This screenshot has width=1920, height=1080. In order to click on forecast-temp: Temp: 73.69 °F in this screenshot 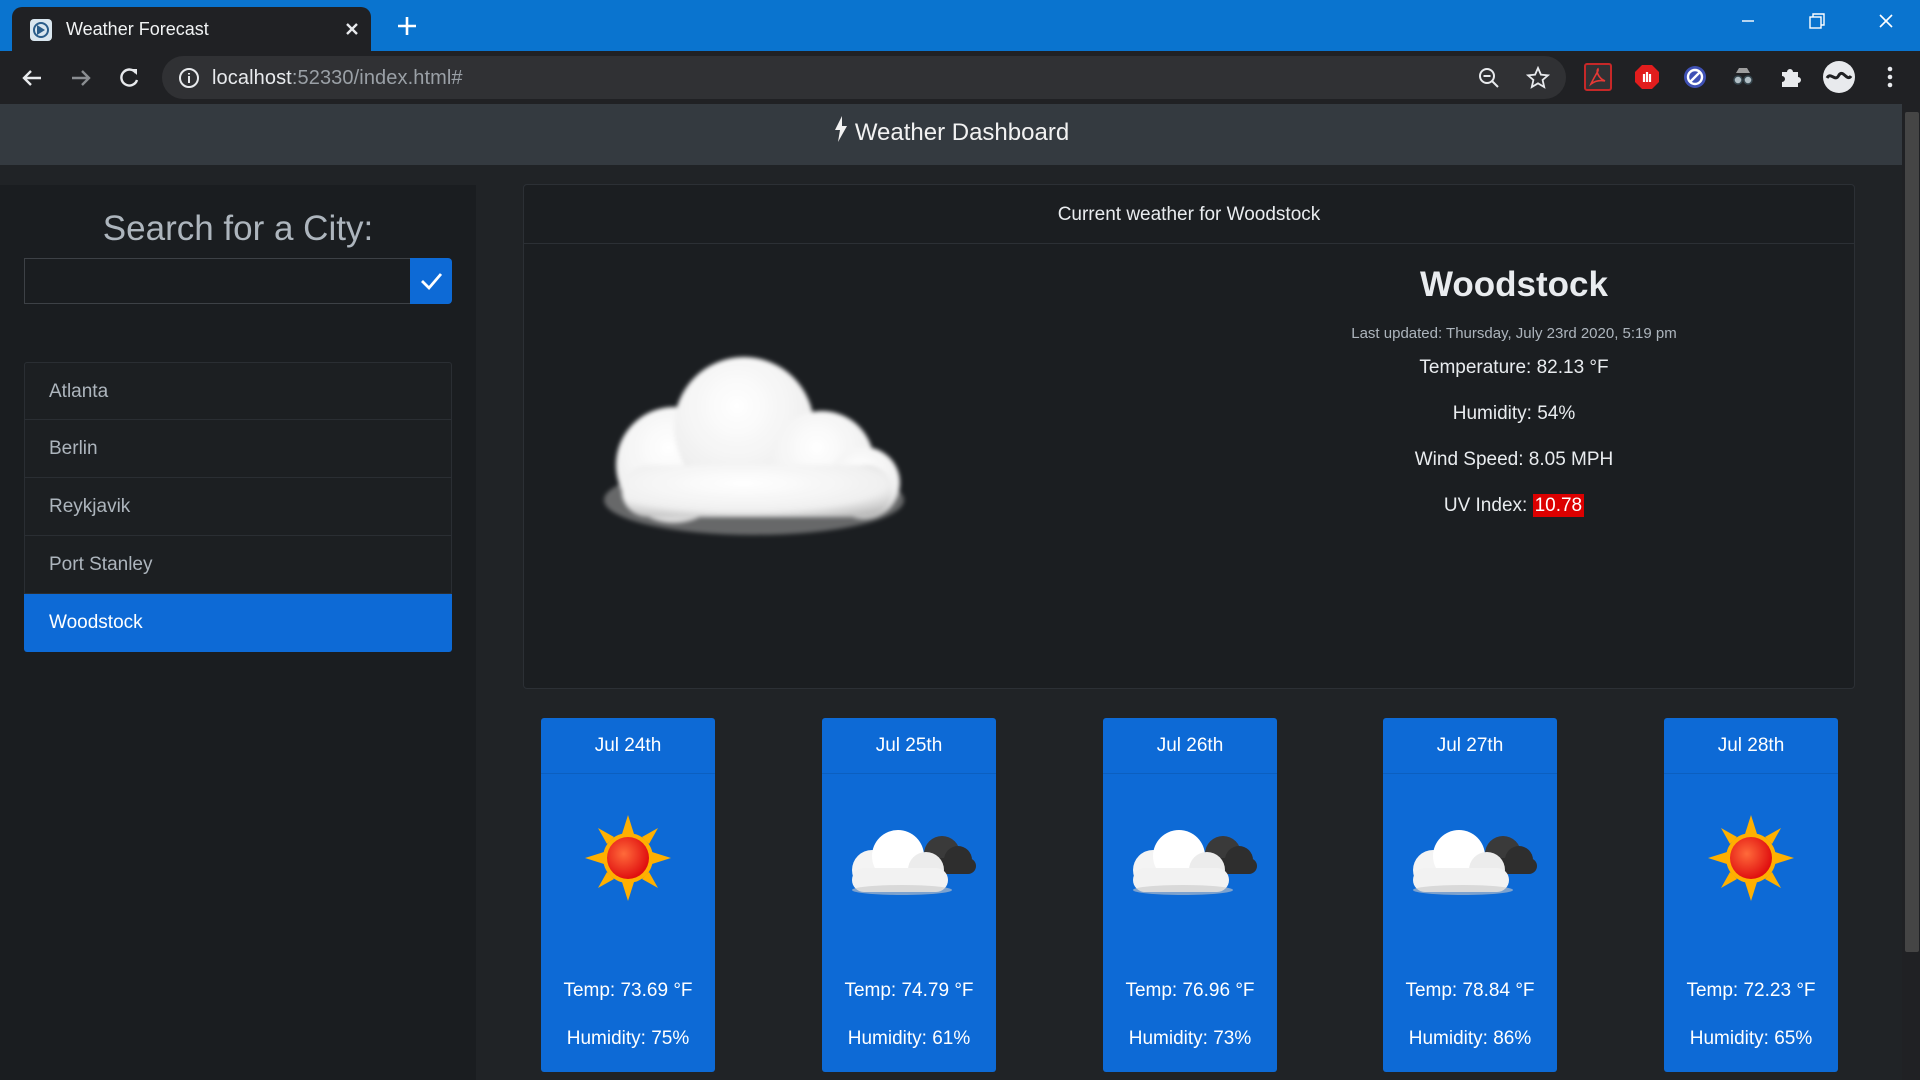, I will do `click(628, 990)`.